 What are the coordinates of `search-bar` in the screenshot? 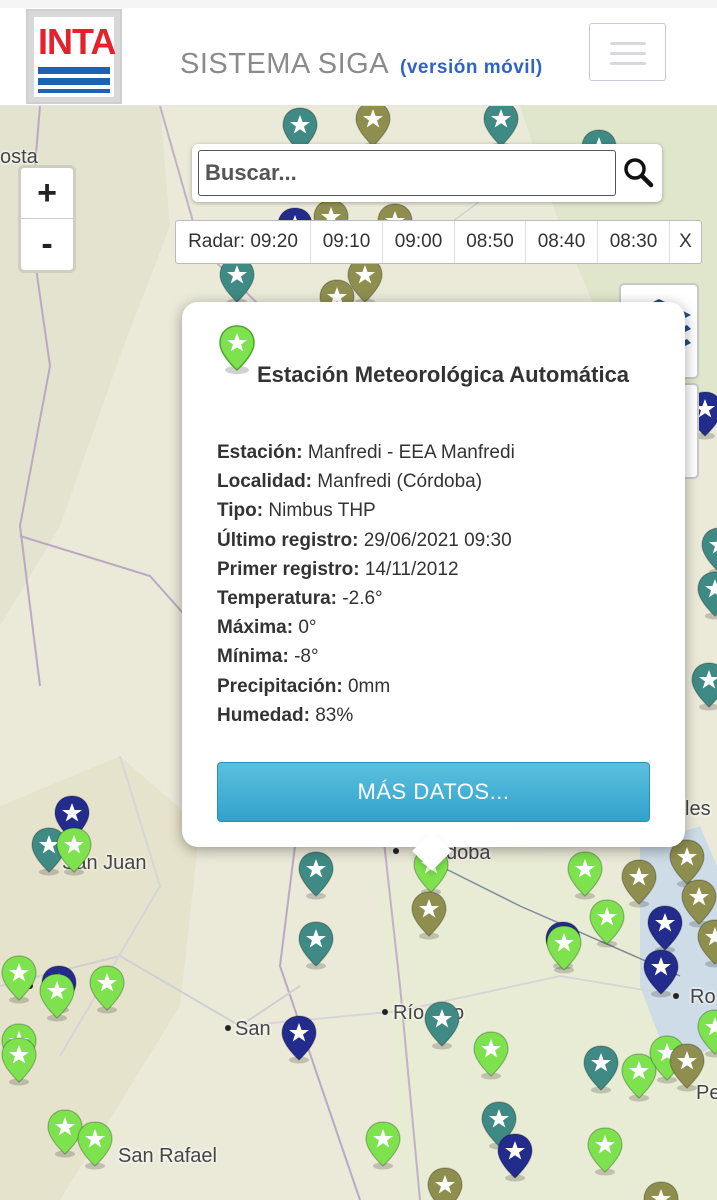 It's located at (427, 173).